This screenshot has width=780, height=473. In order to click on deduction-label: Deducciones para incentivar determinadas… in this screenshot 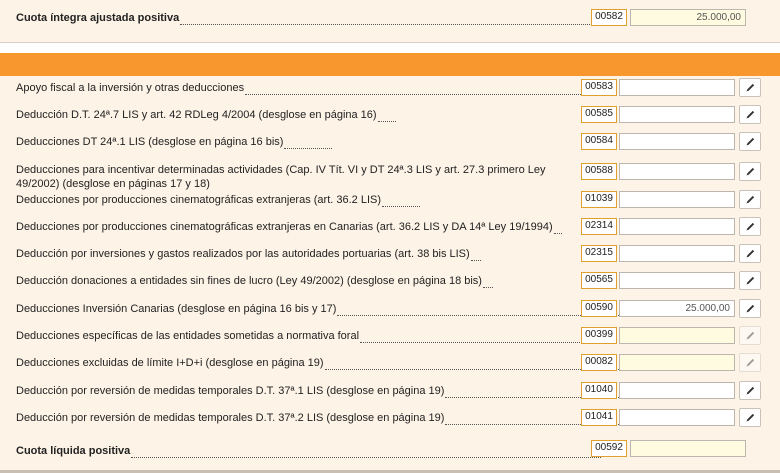, I will do `click(281, 177)`.